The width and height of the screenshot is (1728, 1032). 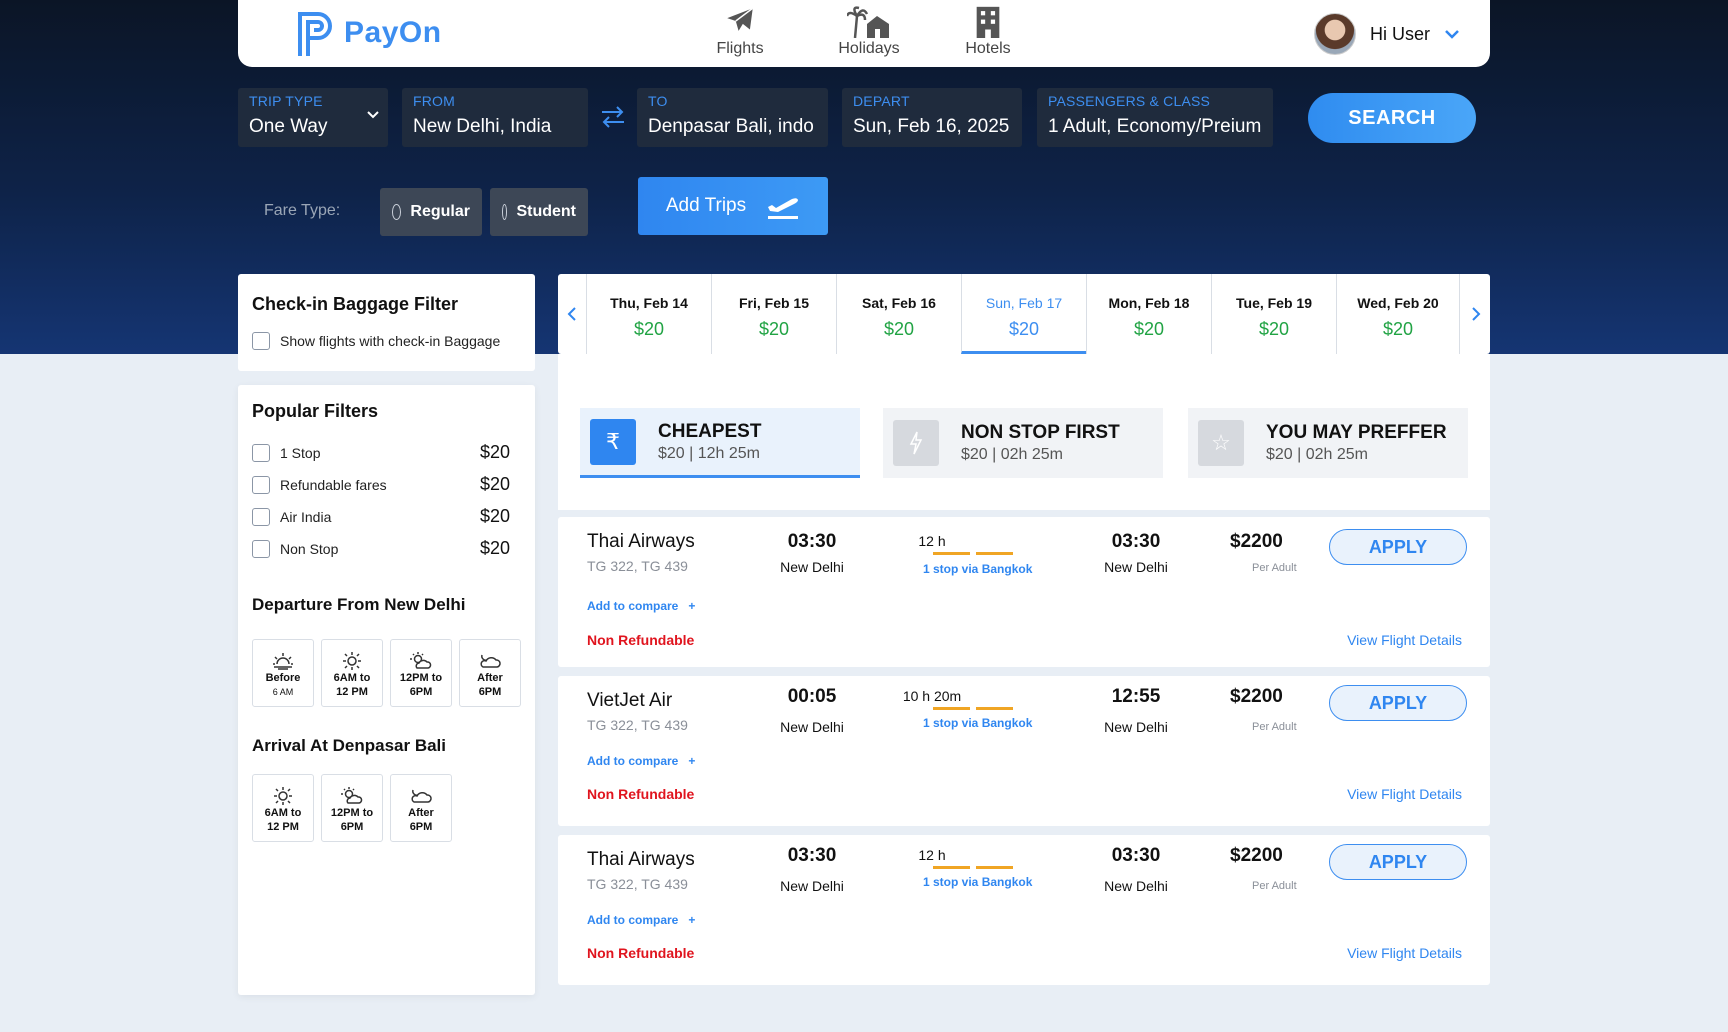 I want to click on nav-hotels: Hotels, so click(x=988, y=31).